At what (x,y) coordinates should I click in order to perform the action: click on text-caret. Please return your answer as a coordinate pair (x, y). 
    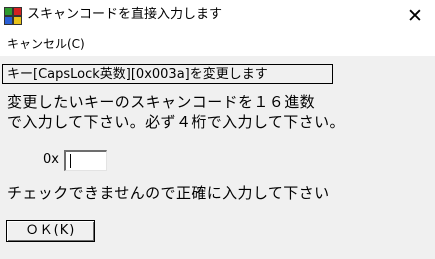
    Looking at the image, I should click on (70, 161).